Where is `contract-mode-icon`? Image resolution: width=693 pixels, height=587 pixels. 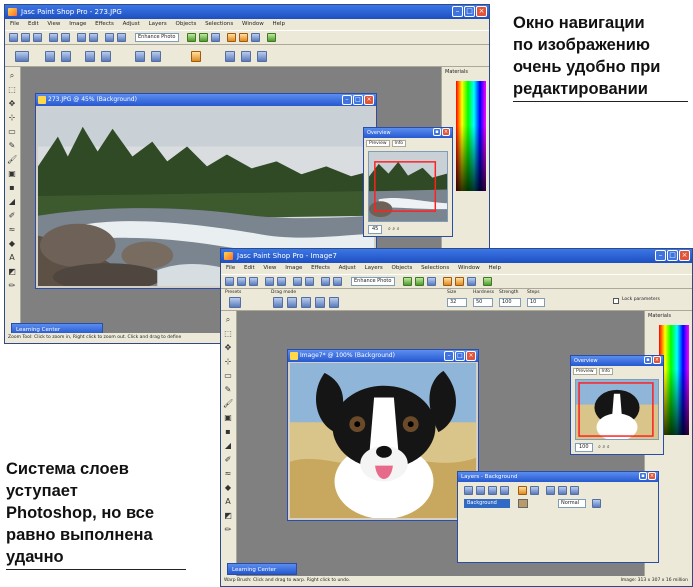
contract-mode-icon is located at coordinates (306, 302).